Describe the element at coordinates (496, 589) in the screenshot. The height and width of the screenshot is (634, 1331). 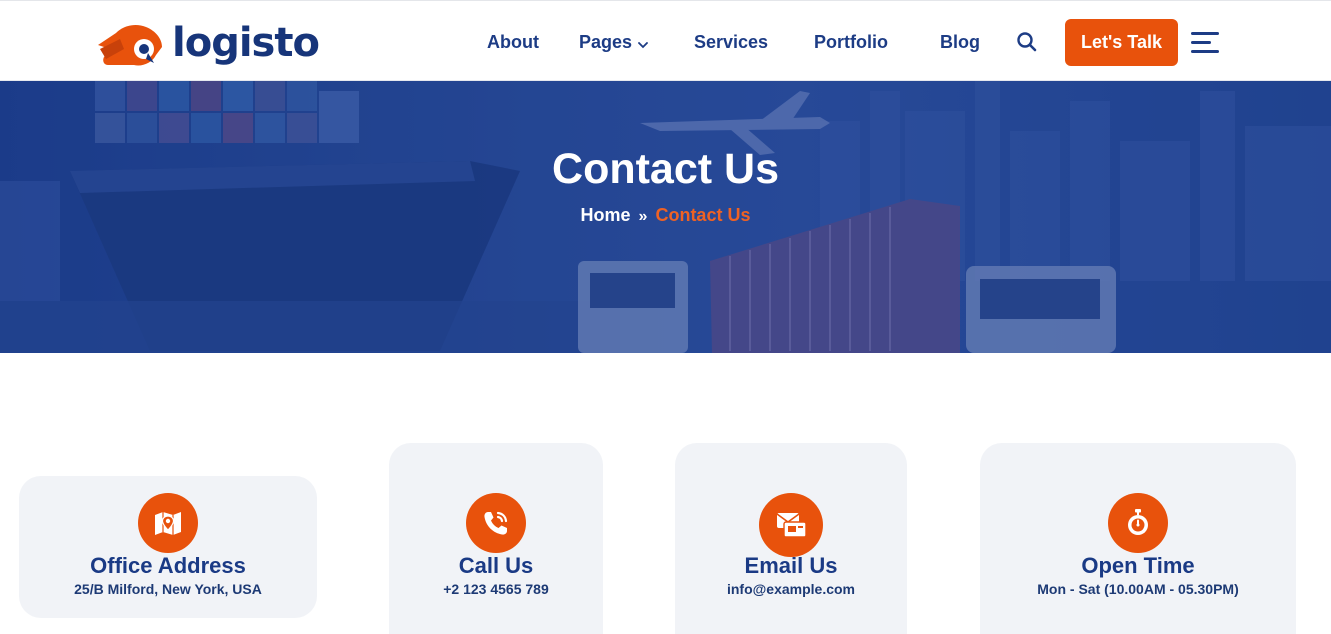
I see `card-subtitle: +2 123 4565 789` at that location.